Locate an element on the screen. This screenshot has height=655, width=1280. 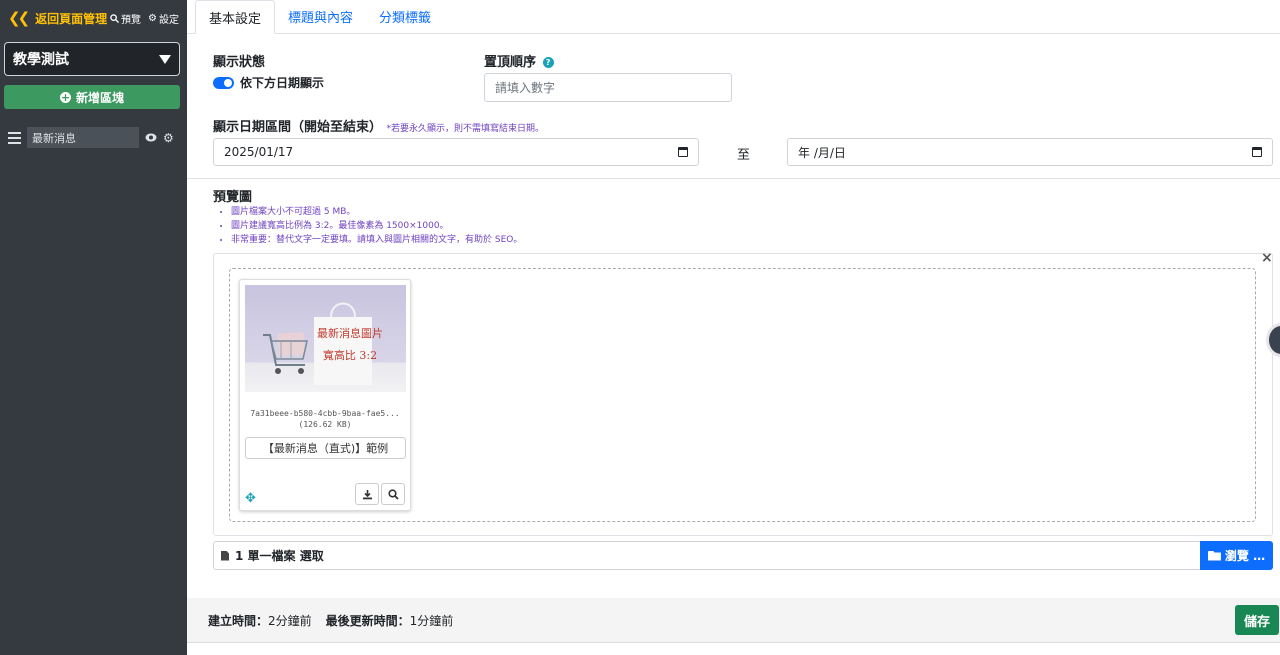
add-block-button: + 新增區塊 is located at coordinates (92, 97).